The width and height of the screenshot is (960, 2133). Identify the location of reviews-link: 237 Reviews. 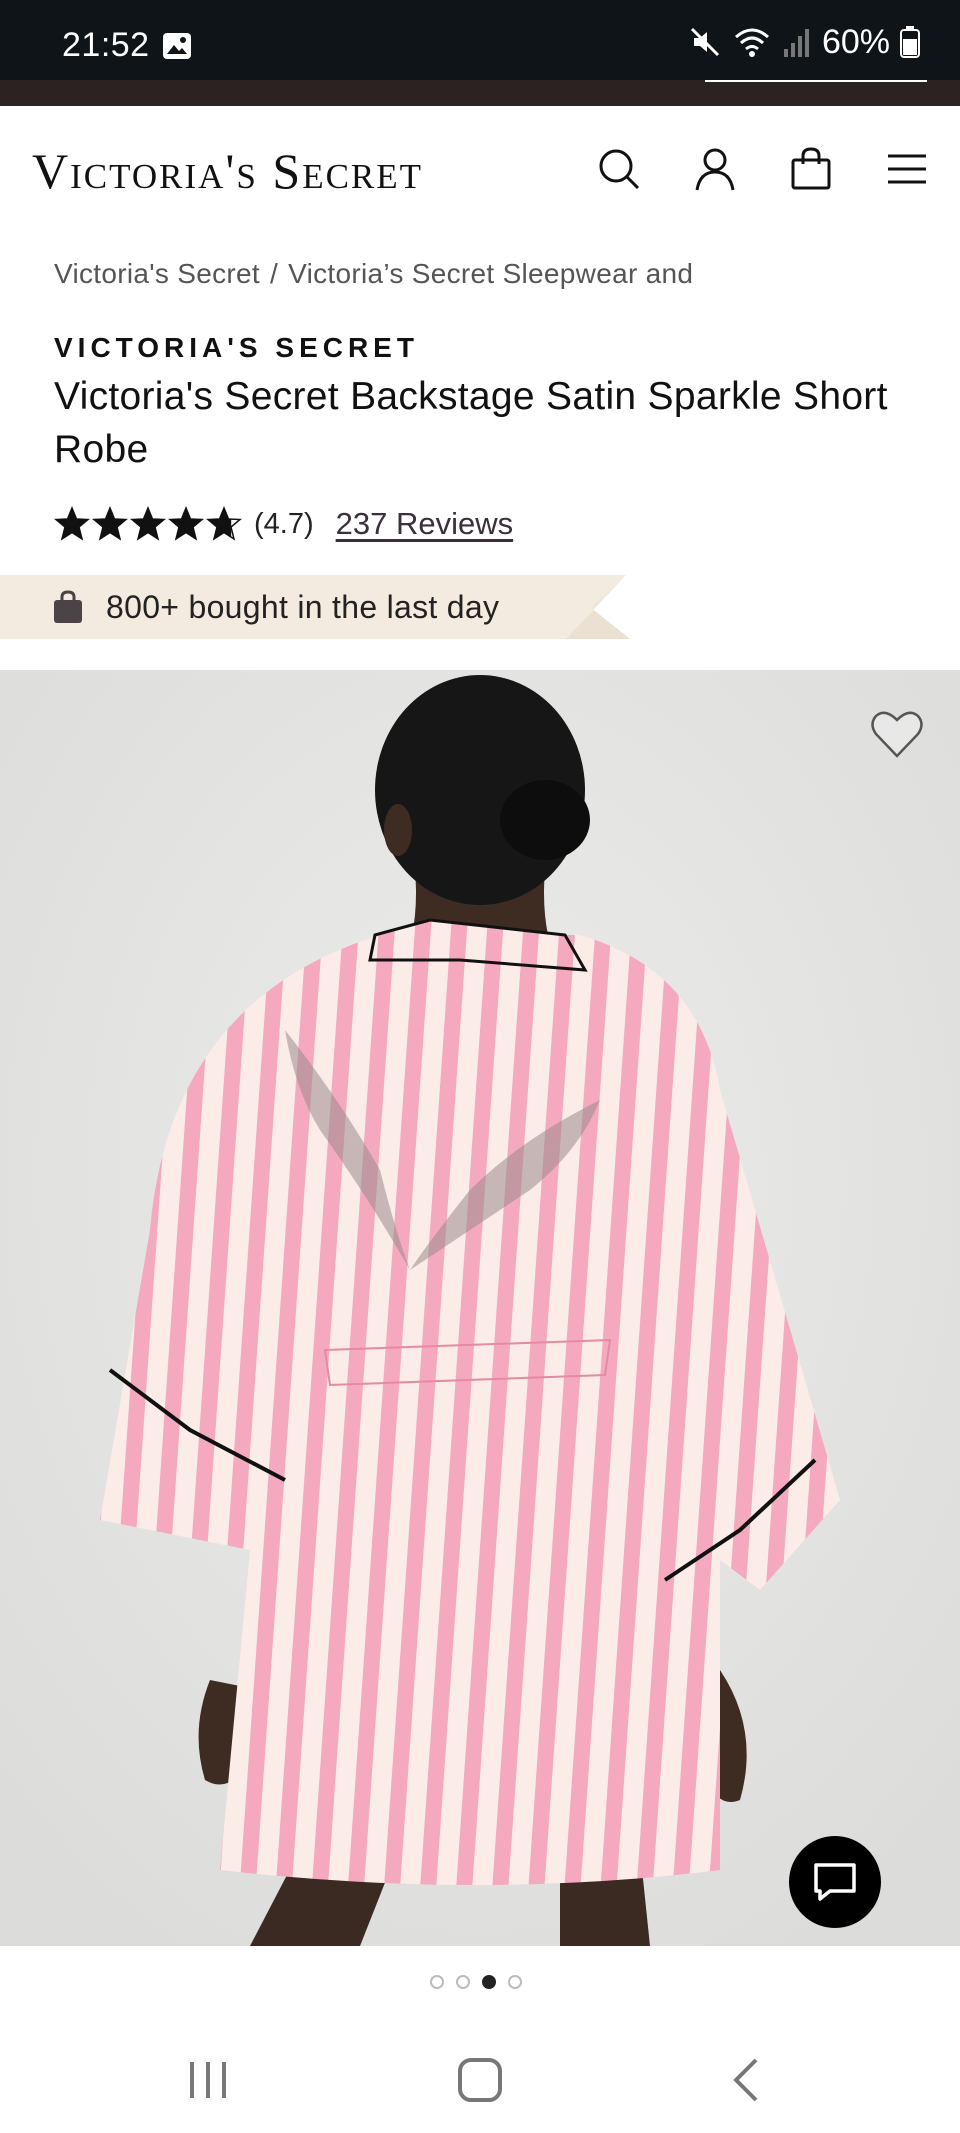
(424, 524).